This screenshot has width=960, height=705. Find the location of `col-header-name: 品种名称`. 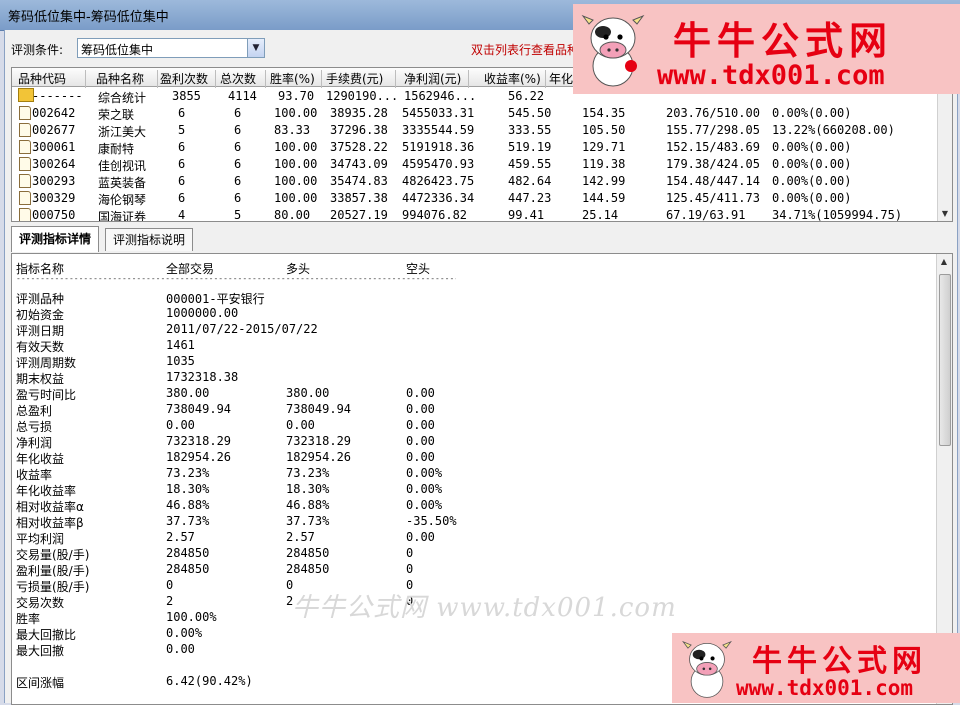

col-header-name: 品种名称 is located at coordinates (120, 78).